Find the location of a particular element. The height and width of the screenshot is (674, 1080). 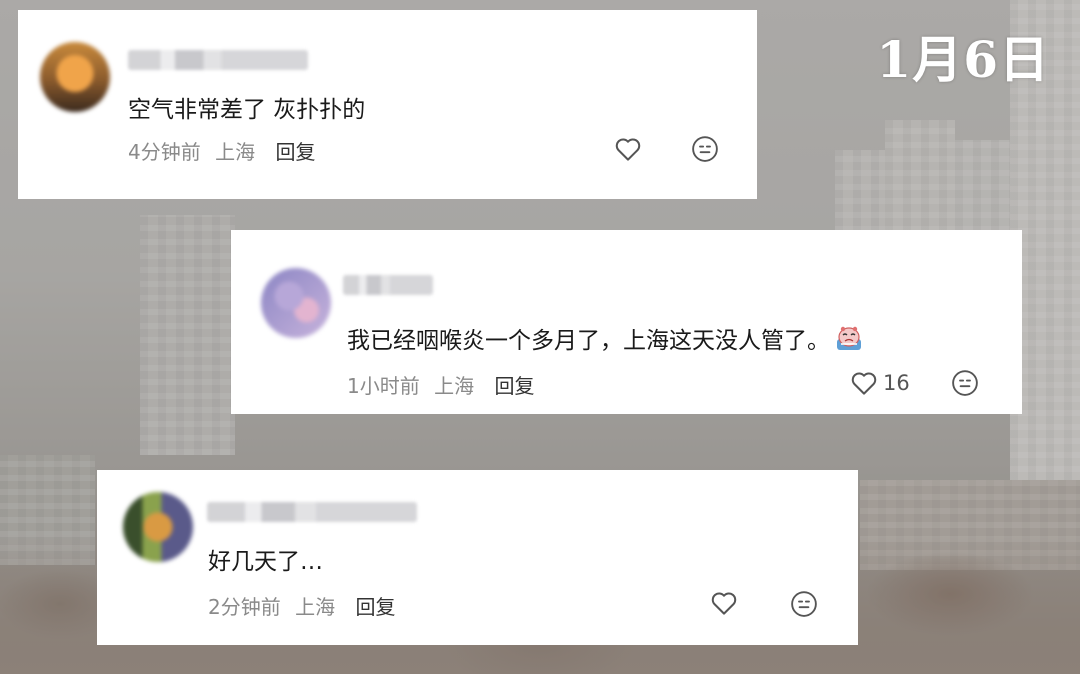

crying-face-emoji-icon is located at coordinates (849, 338).